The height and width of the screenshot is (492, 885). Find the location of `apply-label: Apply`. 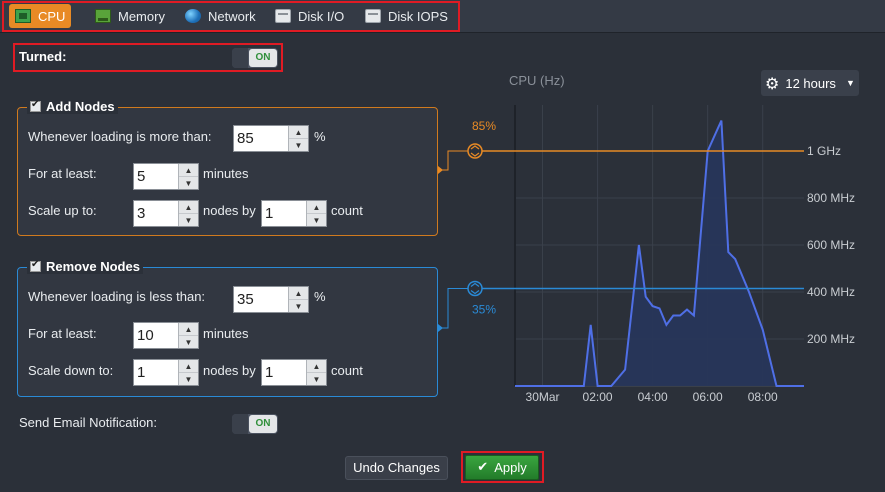

apply-label: Apply is located at coordinates (510, 467).